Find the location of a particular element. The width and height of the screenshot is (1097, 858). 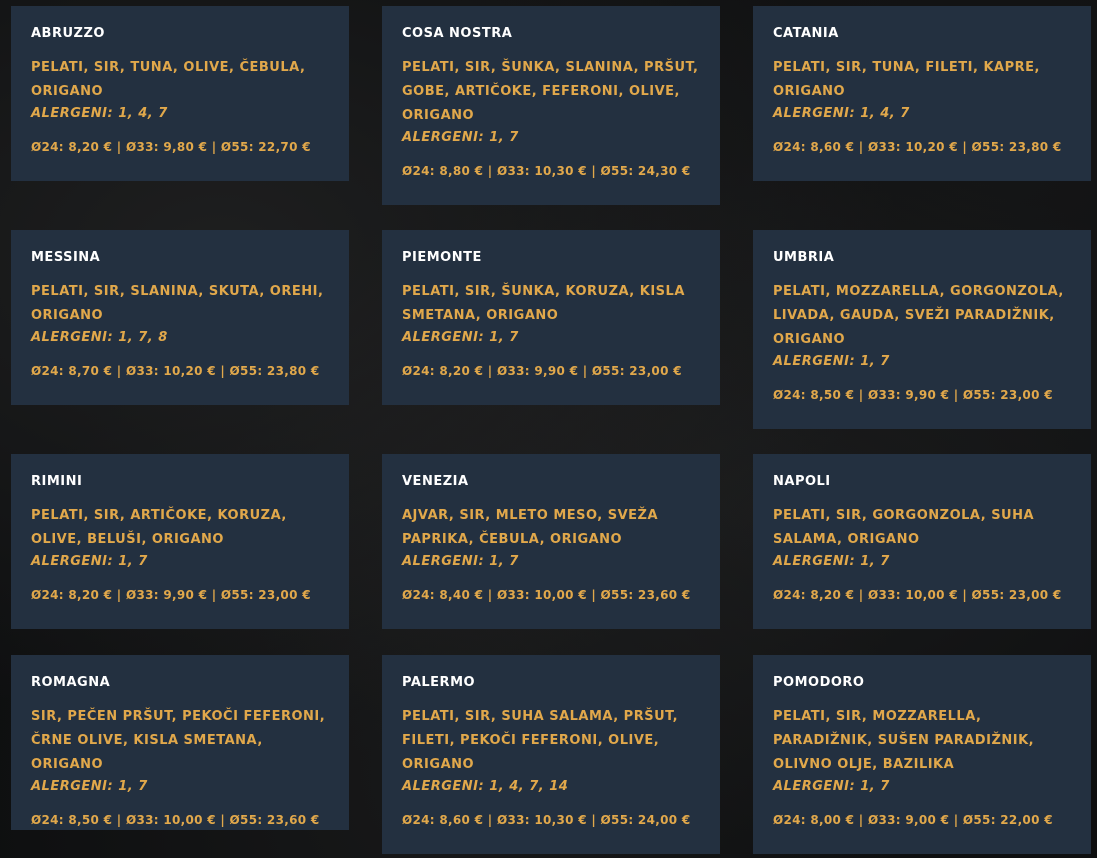

pizza-price: Ø24: 8,00 € | Ø33: 9,00 € | Ø55: 22,00 € is located at coordinates (913, 820).